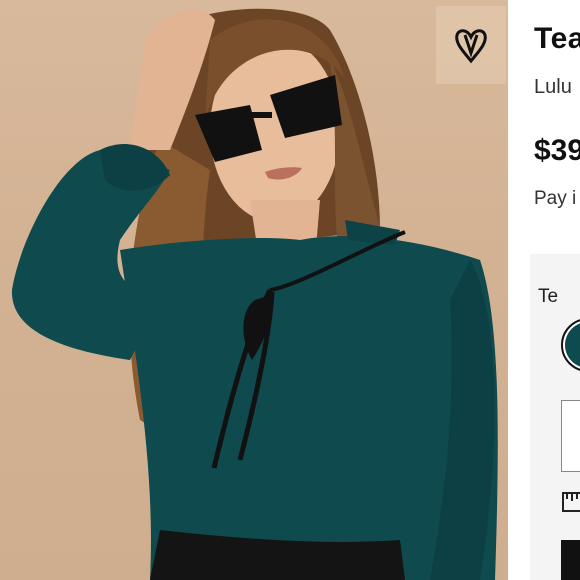 The height and width of the screenshot is (580, 580). I want to click on product-info-panel: Tea Lulu $39 Pay i Te, so click(544, 290).